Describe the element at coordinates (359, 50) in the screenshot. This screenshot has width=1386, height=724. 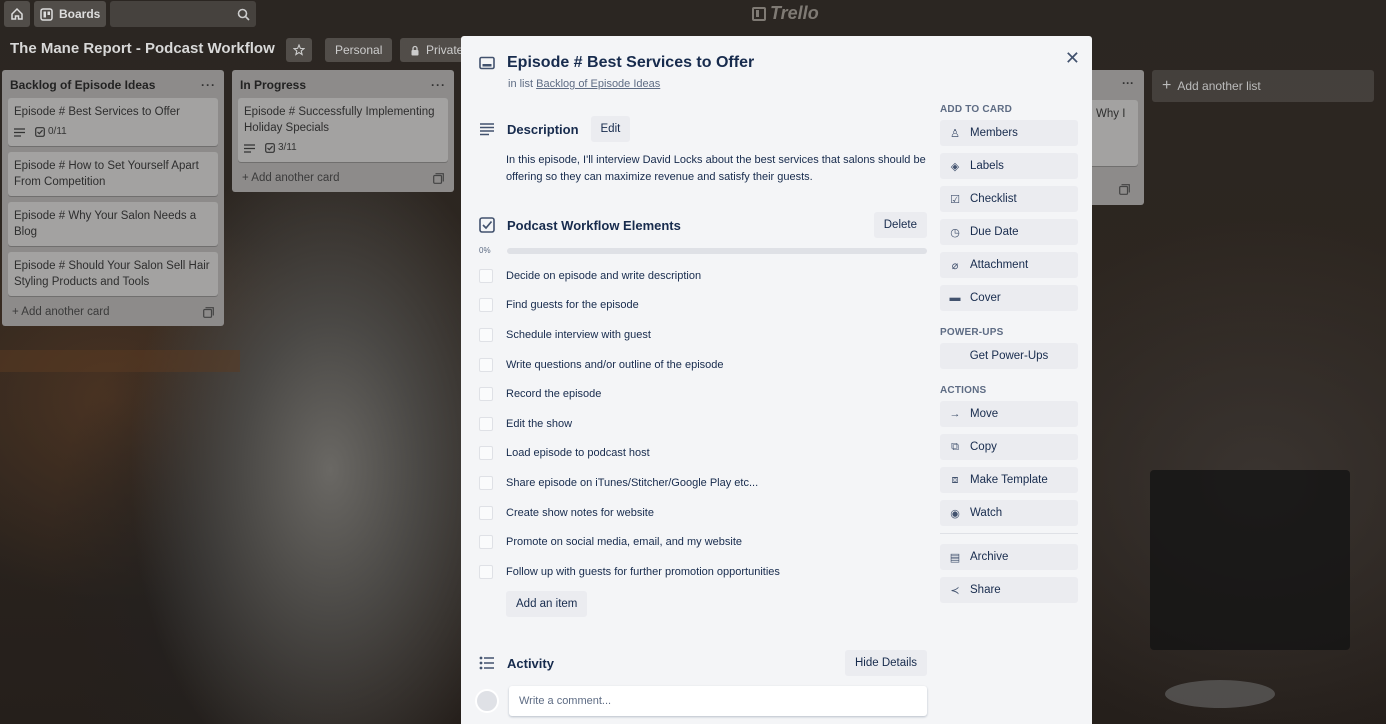
I see `team-visibility-button: Personal` at that location.